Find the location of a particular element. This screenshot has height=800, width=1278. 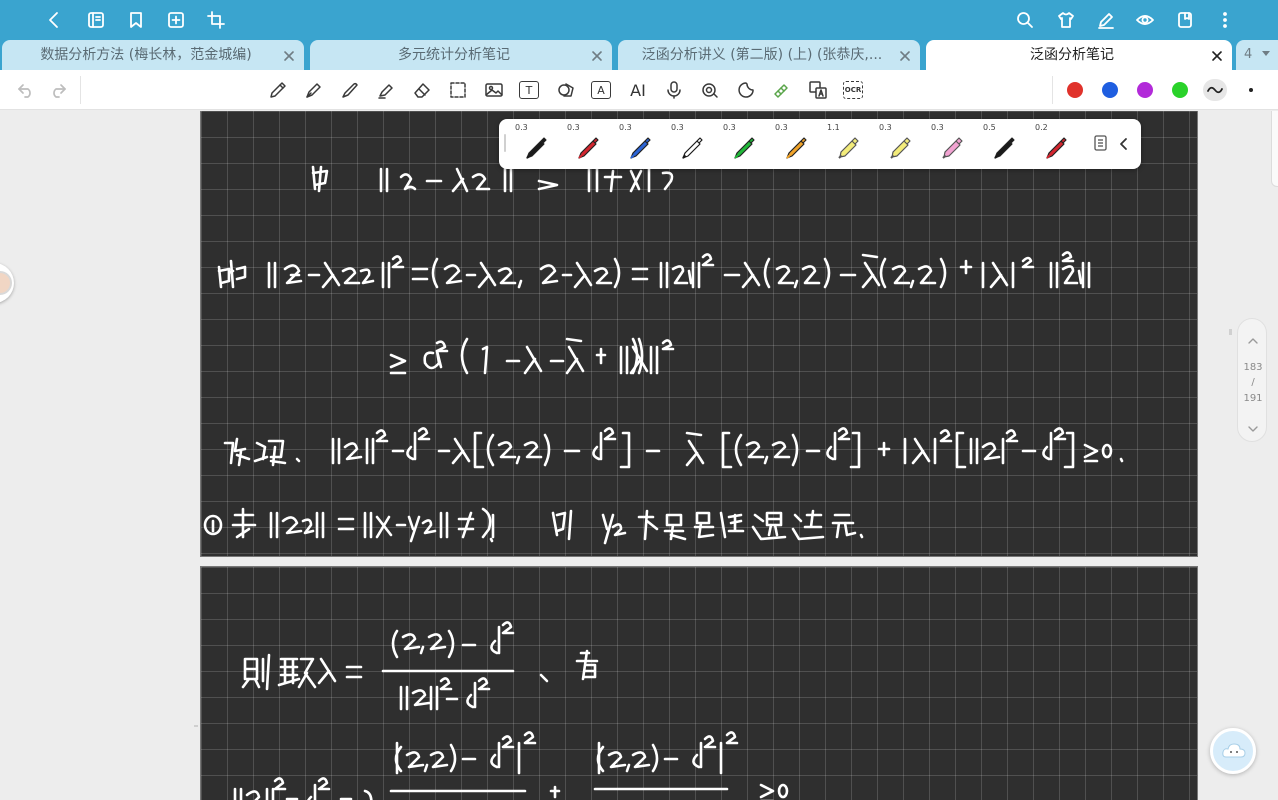

tab-functional-analysis-notes: 泛函分析笔记 is located at coordinates (1079, 55).